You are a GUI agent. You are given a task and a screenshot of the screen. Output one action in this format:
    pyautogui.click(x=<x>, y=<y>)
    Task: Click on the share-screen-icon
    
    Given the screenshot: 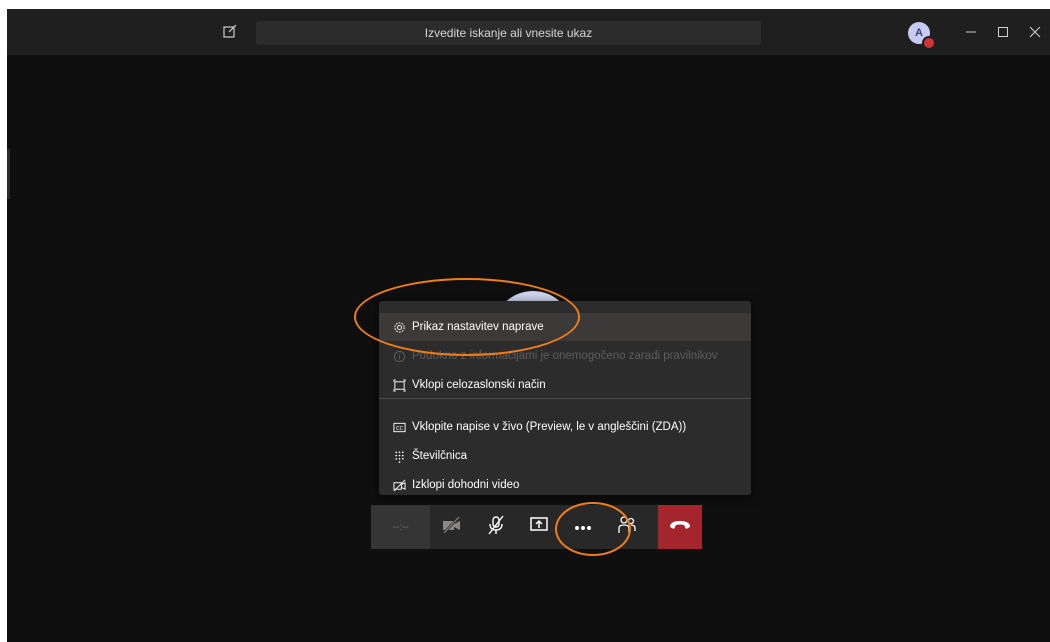 What is the action you would take?
    pyautogui.click(x=539, y=527)
    